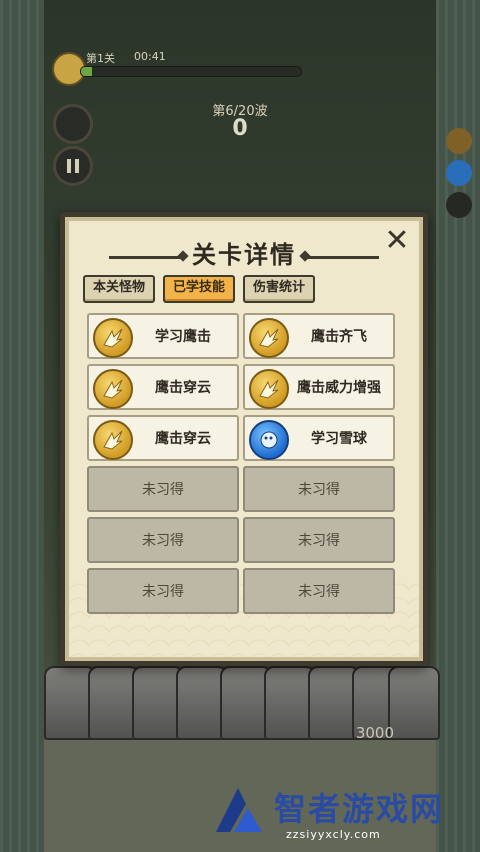  What do you see at coordinates (359, 809) in the screenshot?
I see `watermark-text: 智者游戏网` at bounding box center [359, 809].